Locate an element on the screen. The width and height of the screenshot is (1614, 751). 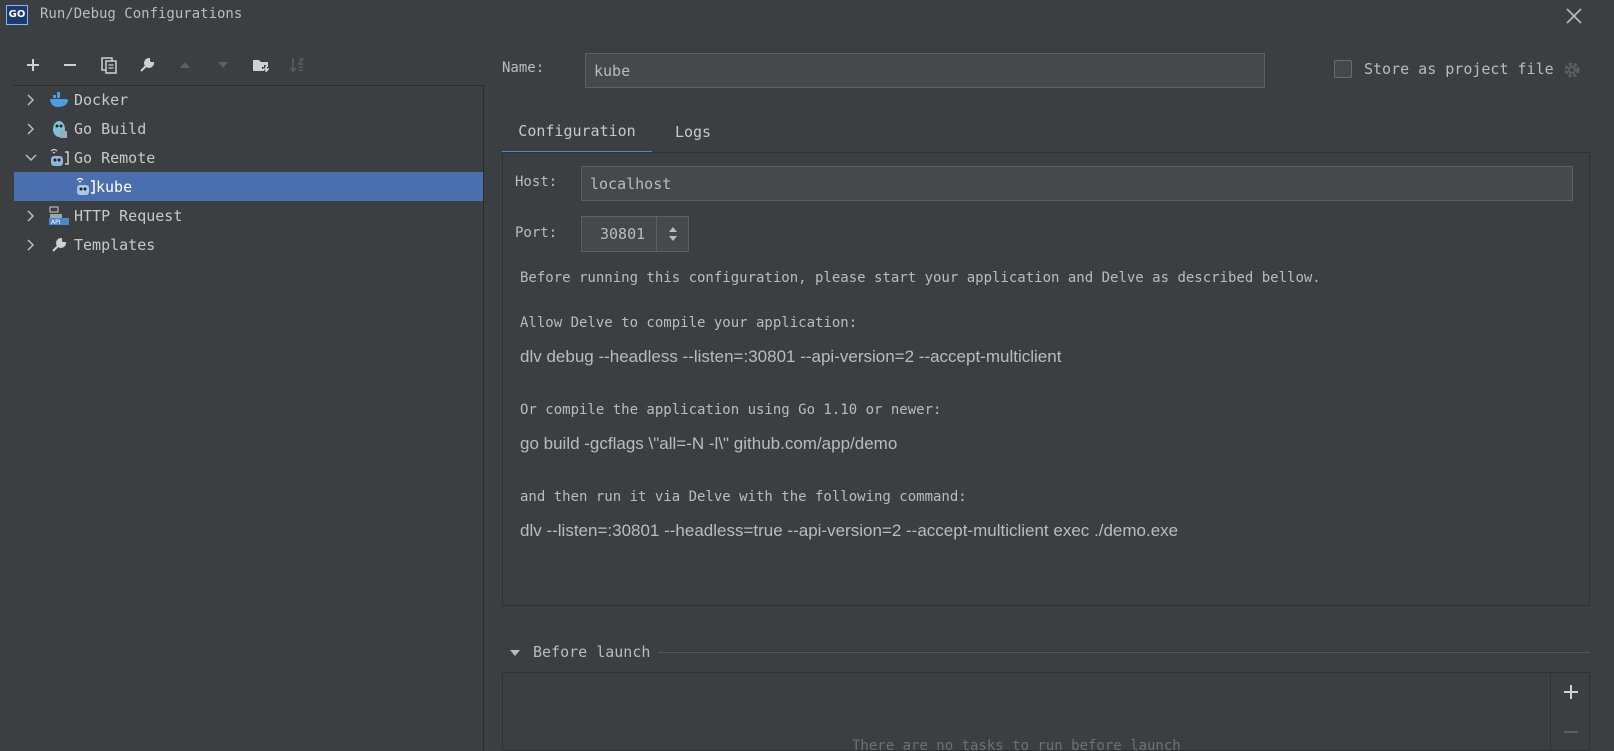
host-label: Host: is located at coordinates (536, 182).